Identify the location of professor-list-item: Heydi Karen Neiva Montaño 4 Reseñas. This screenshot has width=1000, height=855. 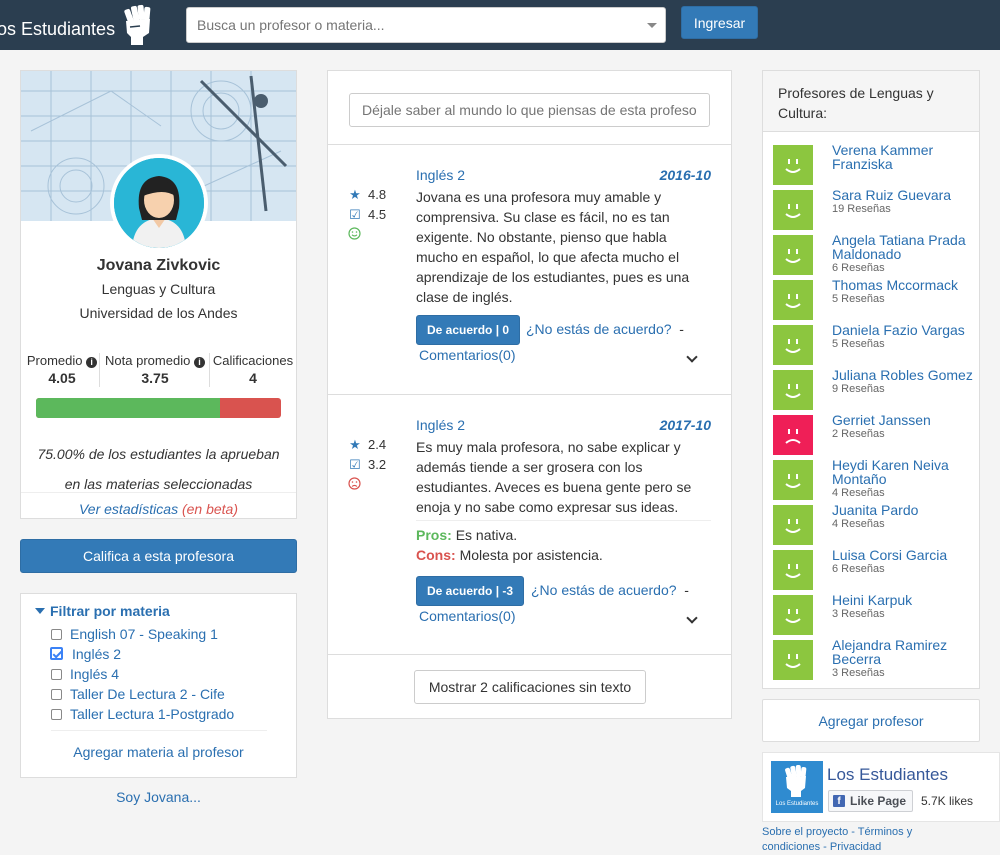
(873, 479).